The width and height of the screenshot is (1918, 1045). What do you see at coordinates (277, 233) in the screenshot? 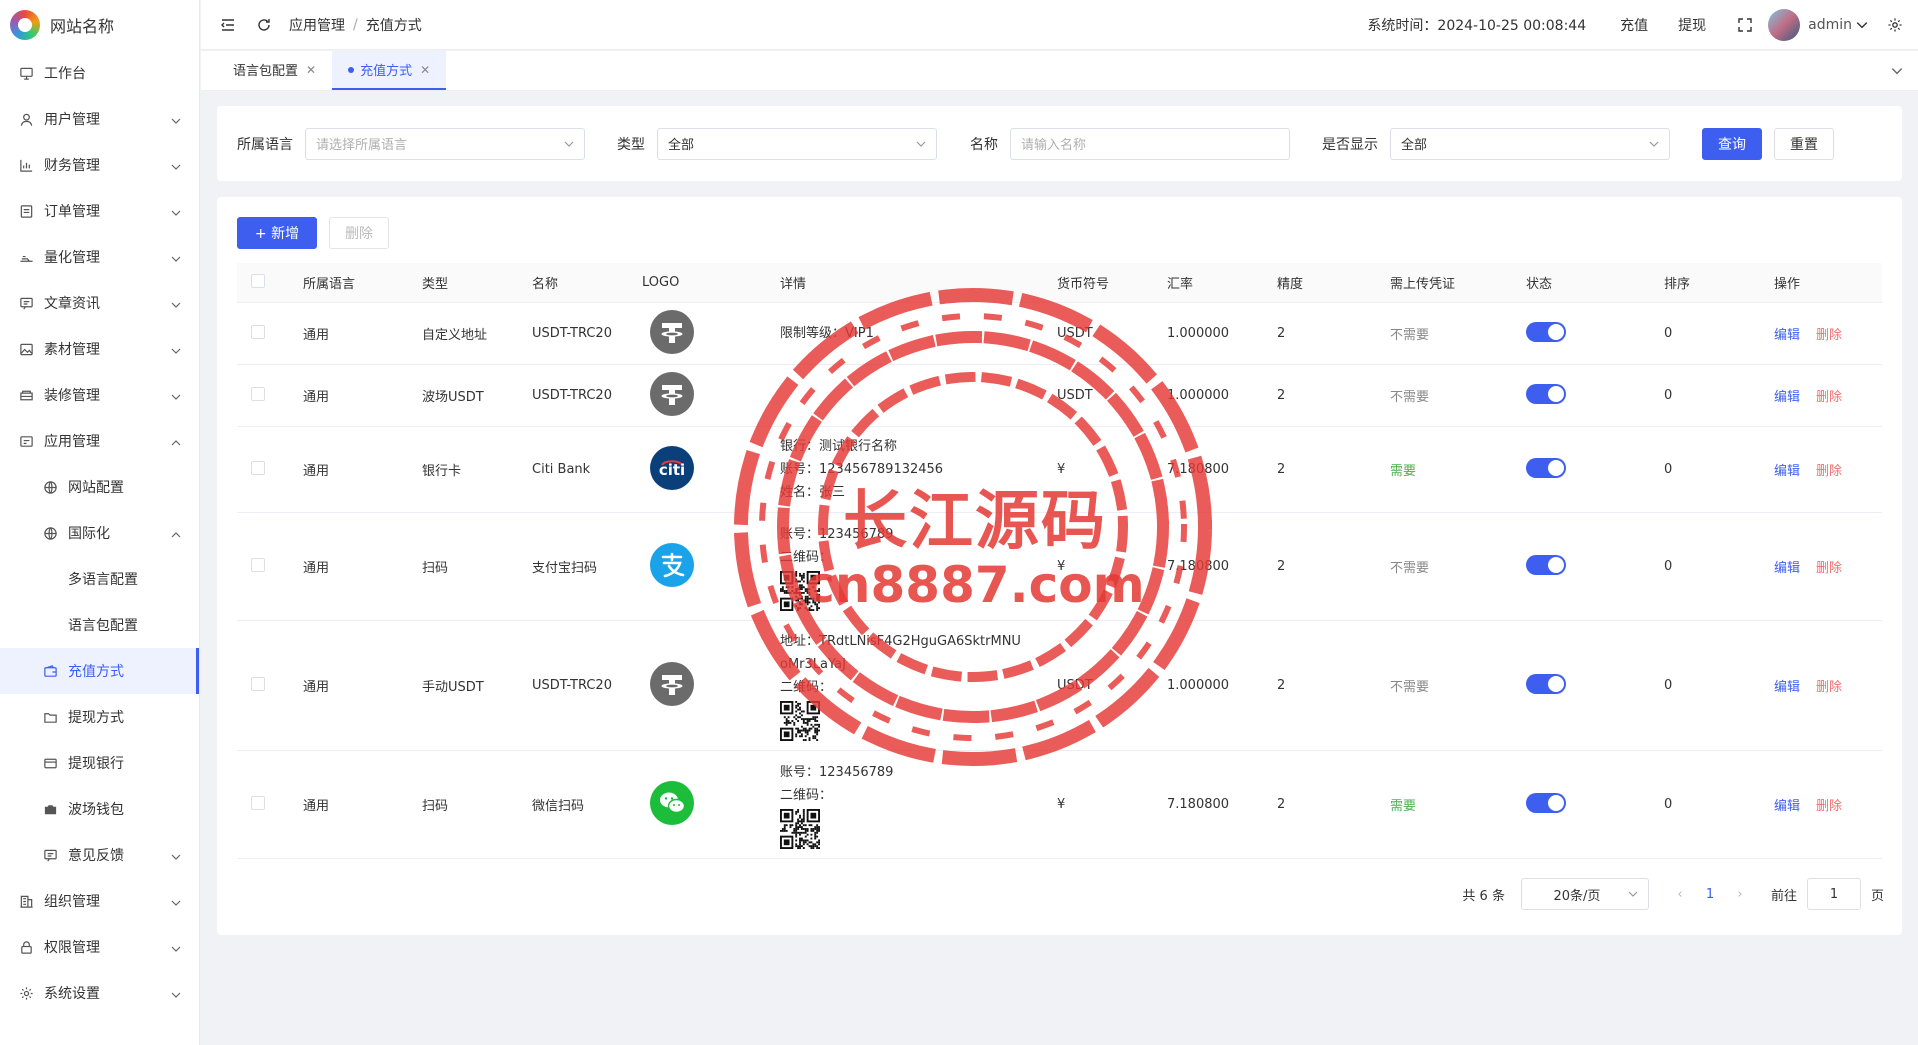
I see `add-button: + 新增` at bounding box center [277, 233].